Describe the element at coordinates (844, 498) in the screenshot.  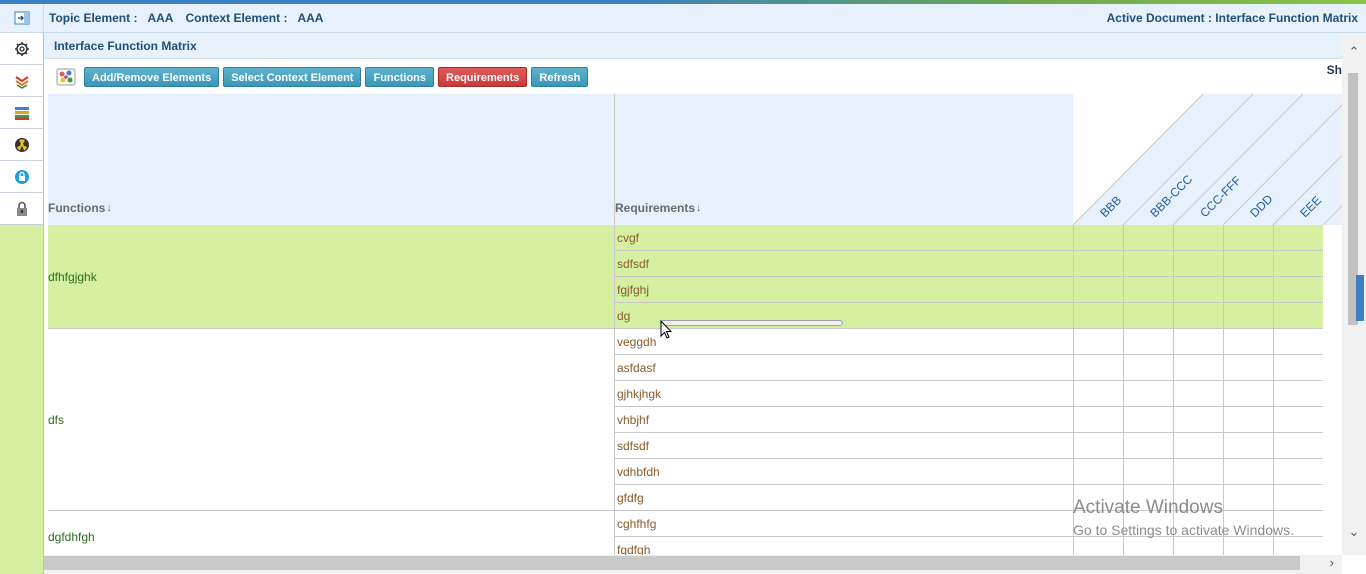
I see `requirement-cell: gfdfg` at that location.